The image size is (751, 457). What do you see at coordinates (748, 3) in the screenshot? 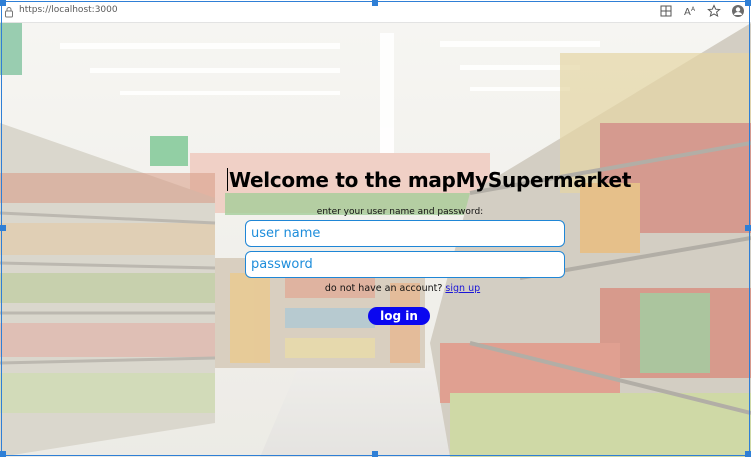
I see `selection-handle-top-right` at bounding box center [748, 3].